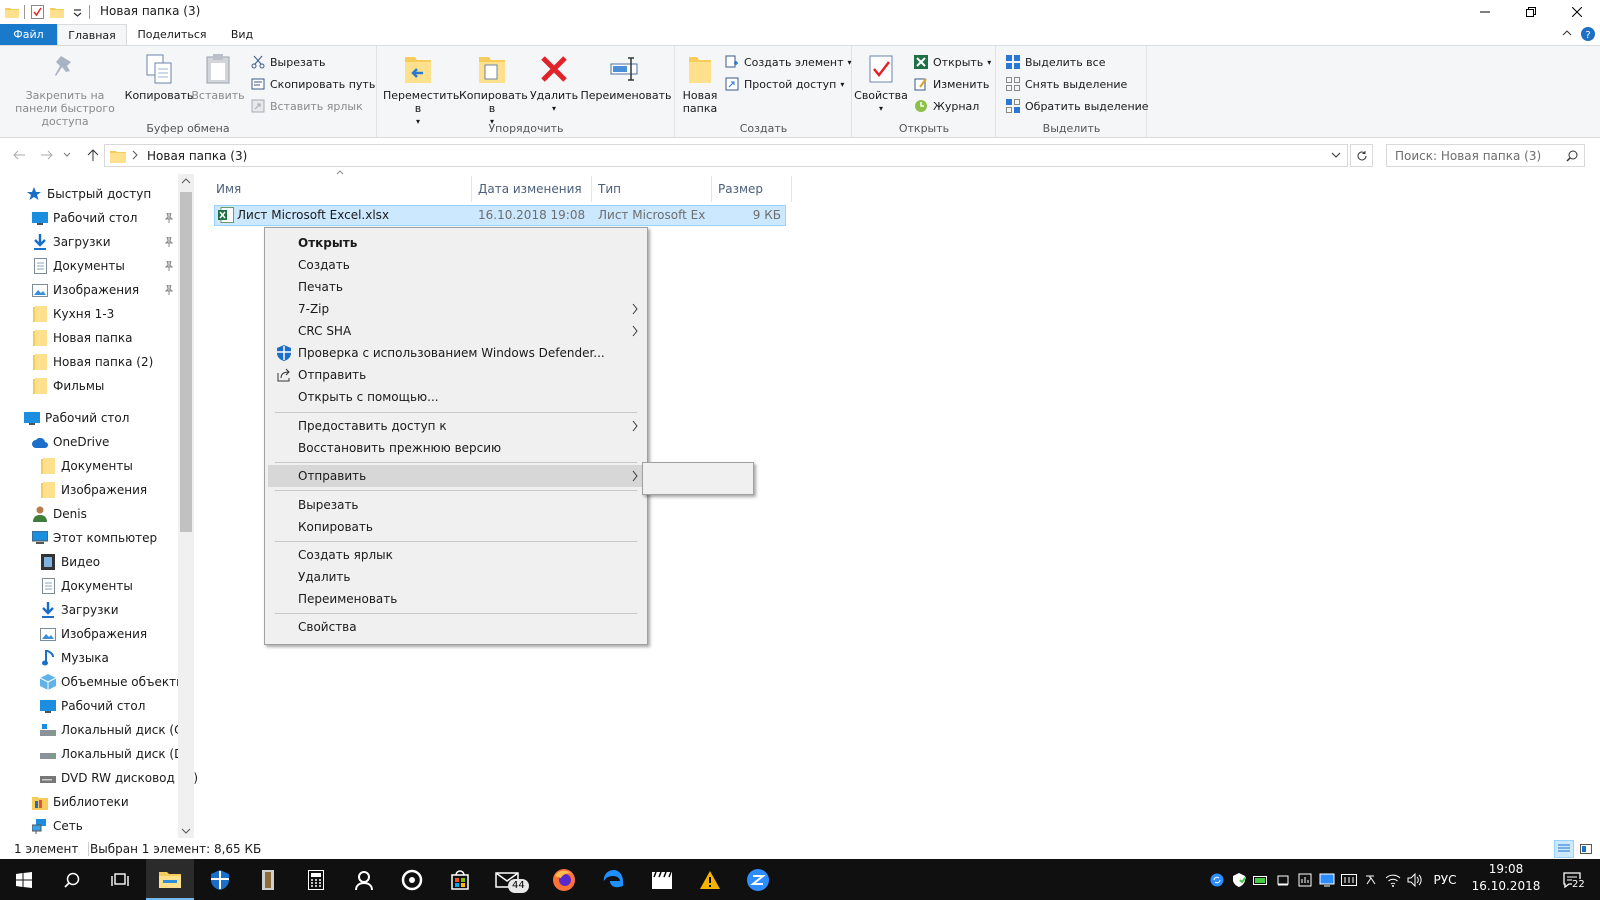 The image size is (1600, 900). I want to click on properties-button: Свойства ▾, so click(881, 83).